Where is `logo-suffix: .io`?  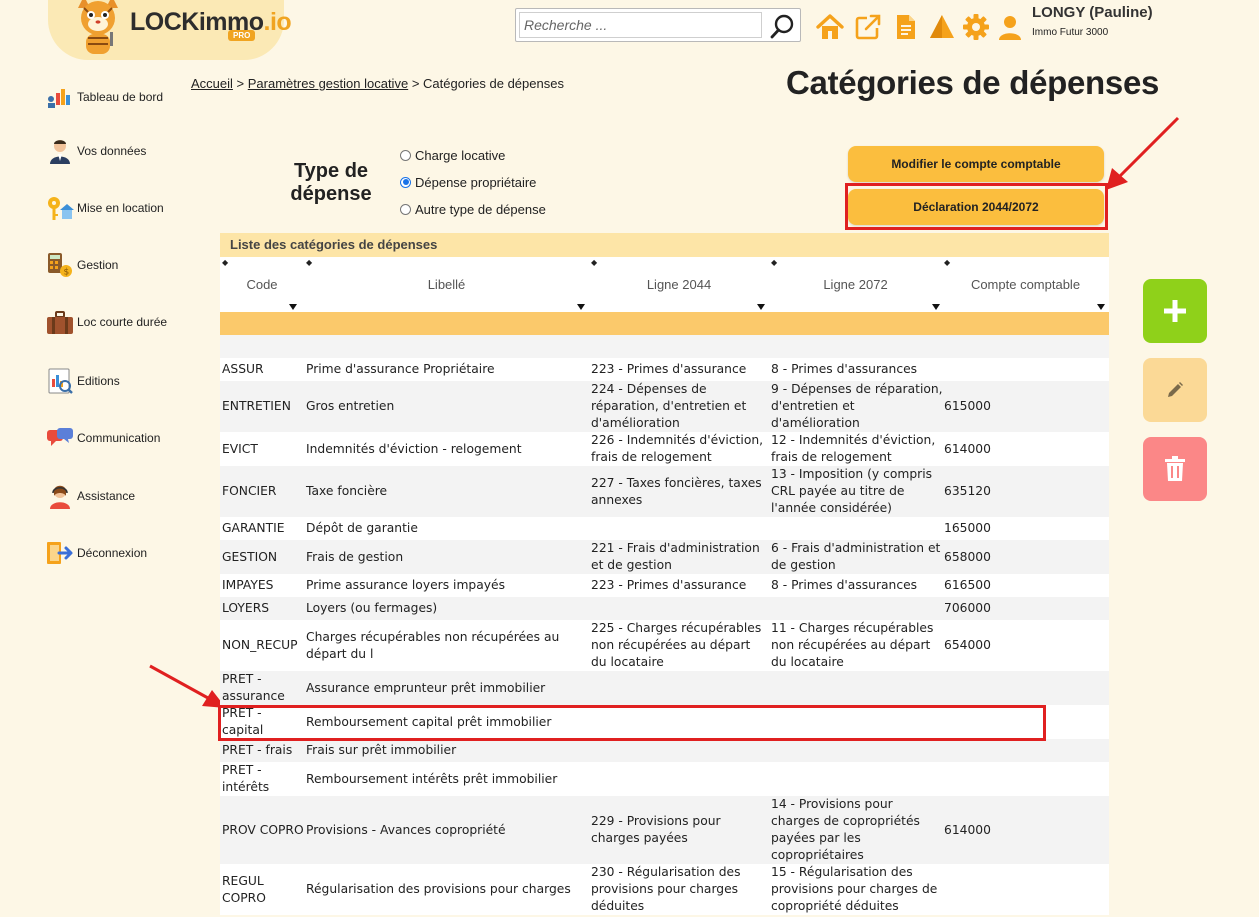
logo-suffix: .io is located at coordinates (277, 22).